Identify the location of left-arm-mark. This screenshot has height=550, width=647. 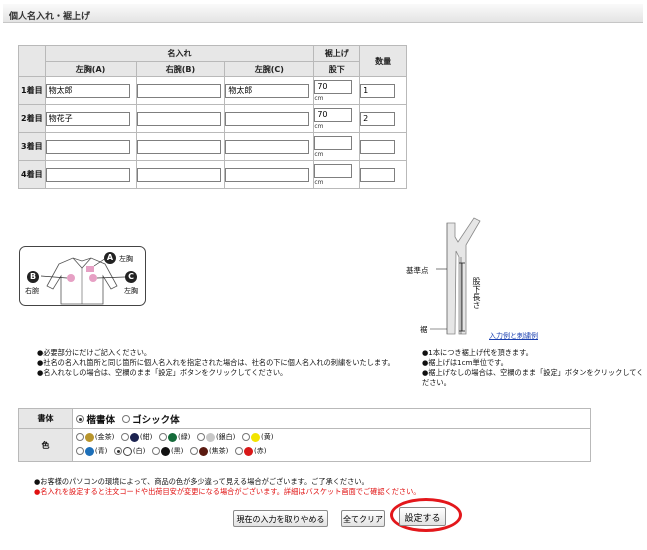
(93, 278).